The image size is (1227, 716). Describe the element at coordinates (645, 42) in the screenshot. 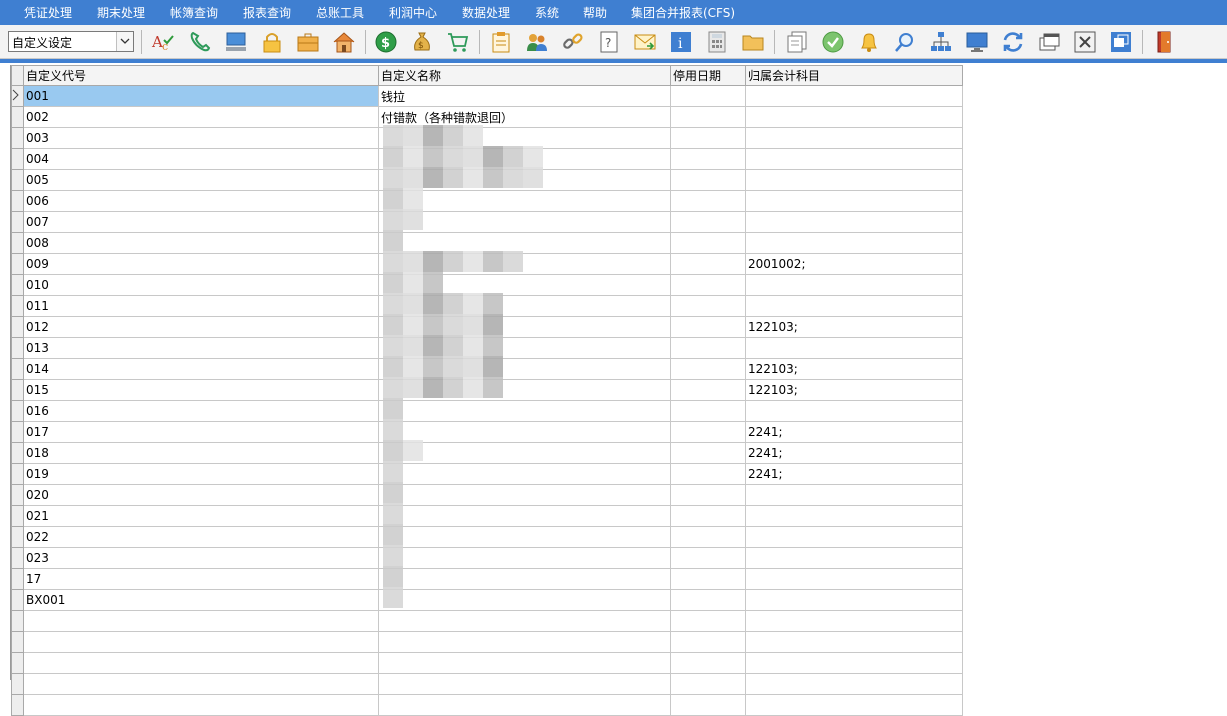

I see `mail-icon` at that location.